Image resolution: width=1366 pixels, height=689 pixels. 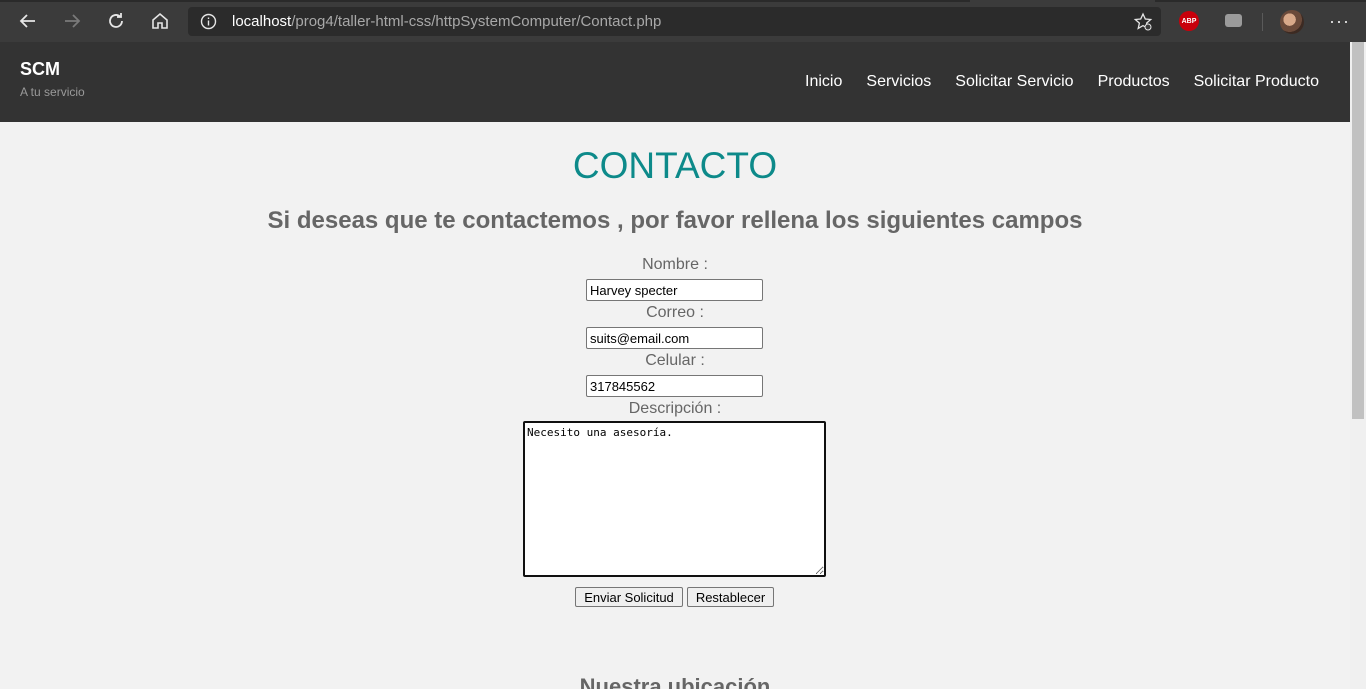 What do you see at coordinates (1233, 20) in the screenshot?
I see `extension-icon` at bounding box center [1233, 20].